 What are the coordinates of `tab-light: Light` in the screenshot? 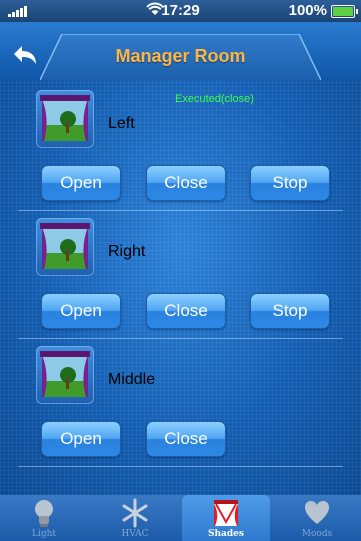 It's located at (44, 518).